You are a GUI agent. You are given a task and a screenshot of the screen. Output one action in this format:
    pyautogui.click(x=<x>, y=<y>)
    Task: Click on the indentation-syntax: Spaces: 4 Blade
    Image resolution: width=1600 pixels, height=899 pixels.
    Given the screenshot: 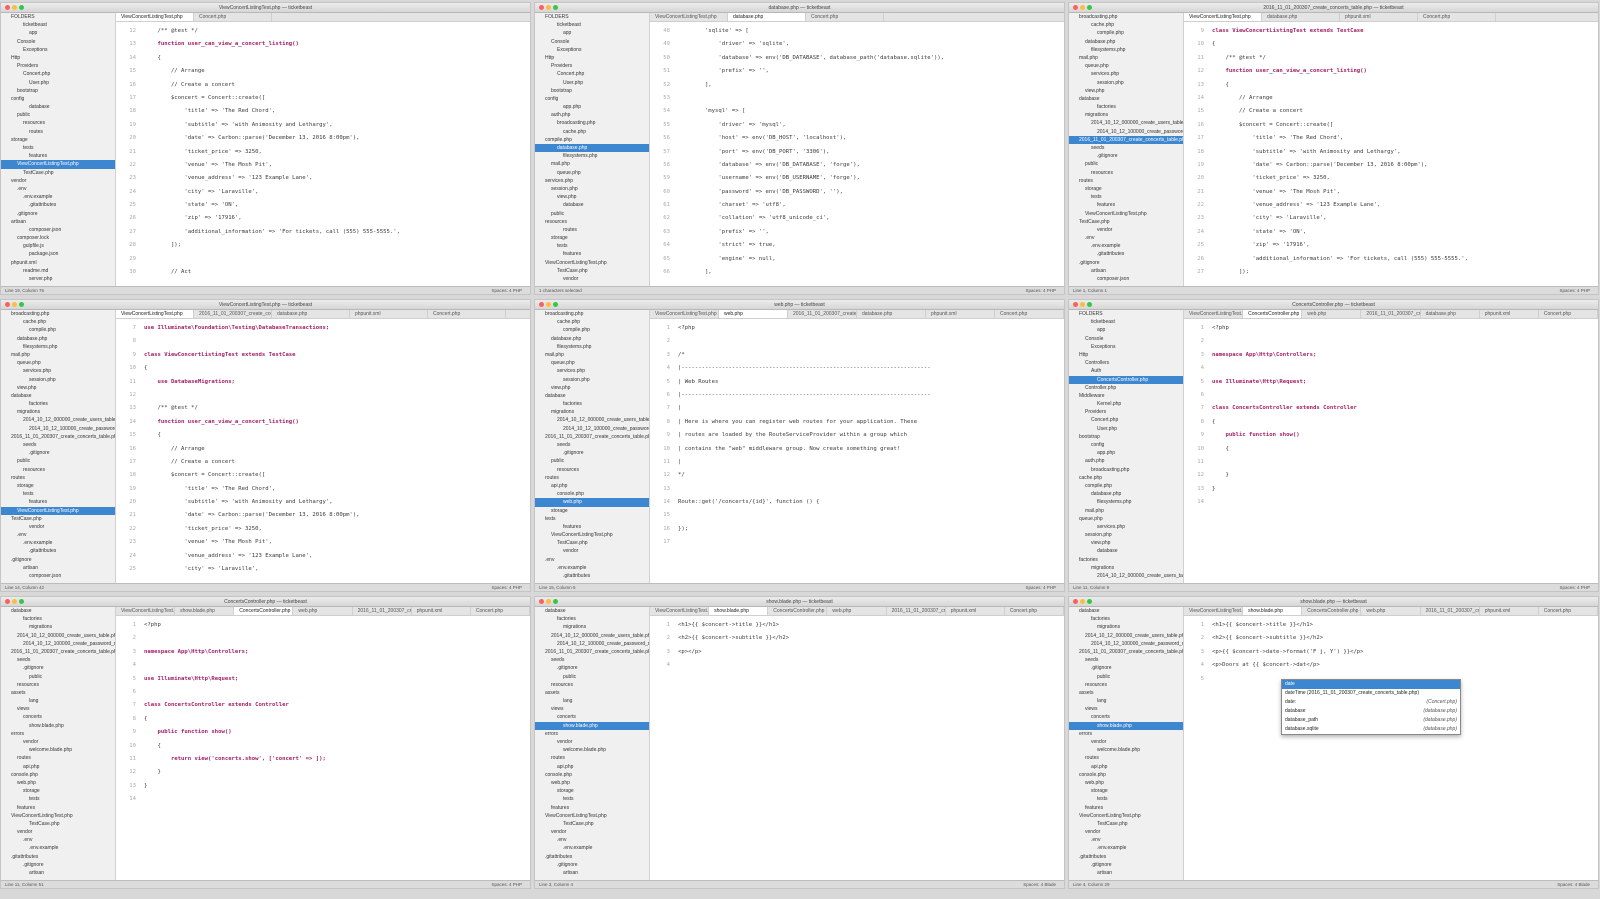 What is the action you would take?
    pyautogui.click(x=1039, y=884)
    